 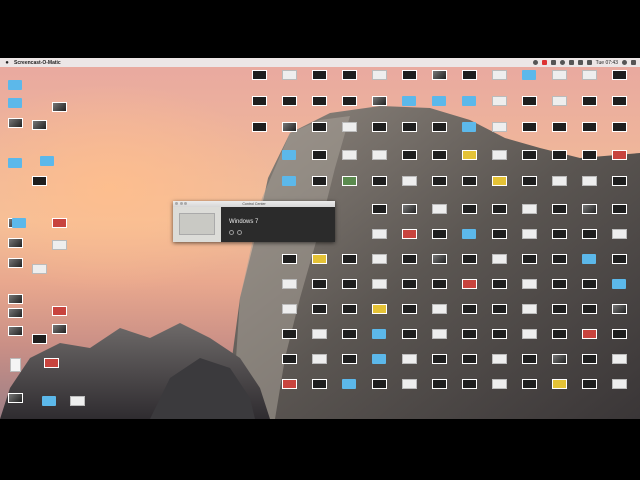 I want to click on control-center-window: Control Center Windows 7, so click(x=254, y=221).